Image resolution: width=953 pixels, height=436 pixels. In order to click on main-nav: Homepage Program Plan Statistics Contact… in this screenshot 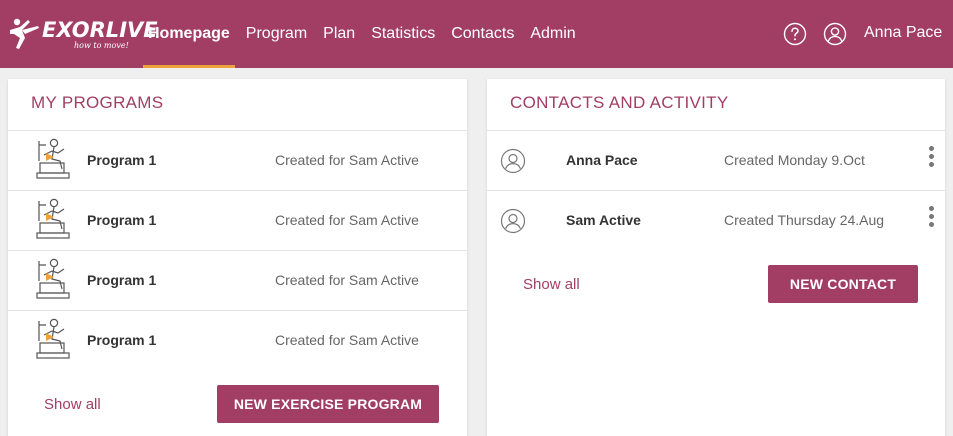, I will do `click(362, 34)`.